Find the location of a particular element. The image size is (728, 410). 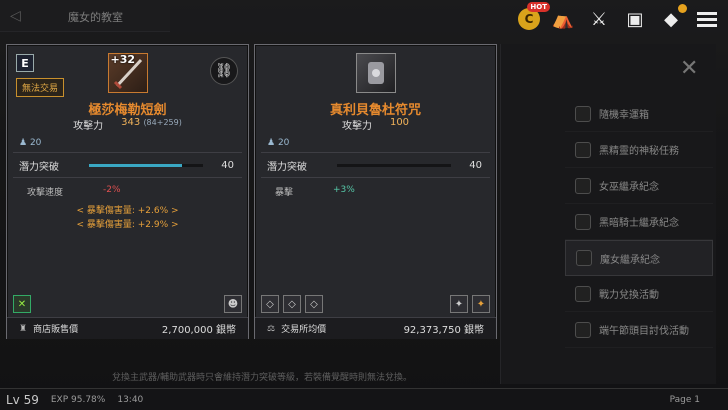

money-bag-icon: ♜ is located at coordinates (23, 328).